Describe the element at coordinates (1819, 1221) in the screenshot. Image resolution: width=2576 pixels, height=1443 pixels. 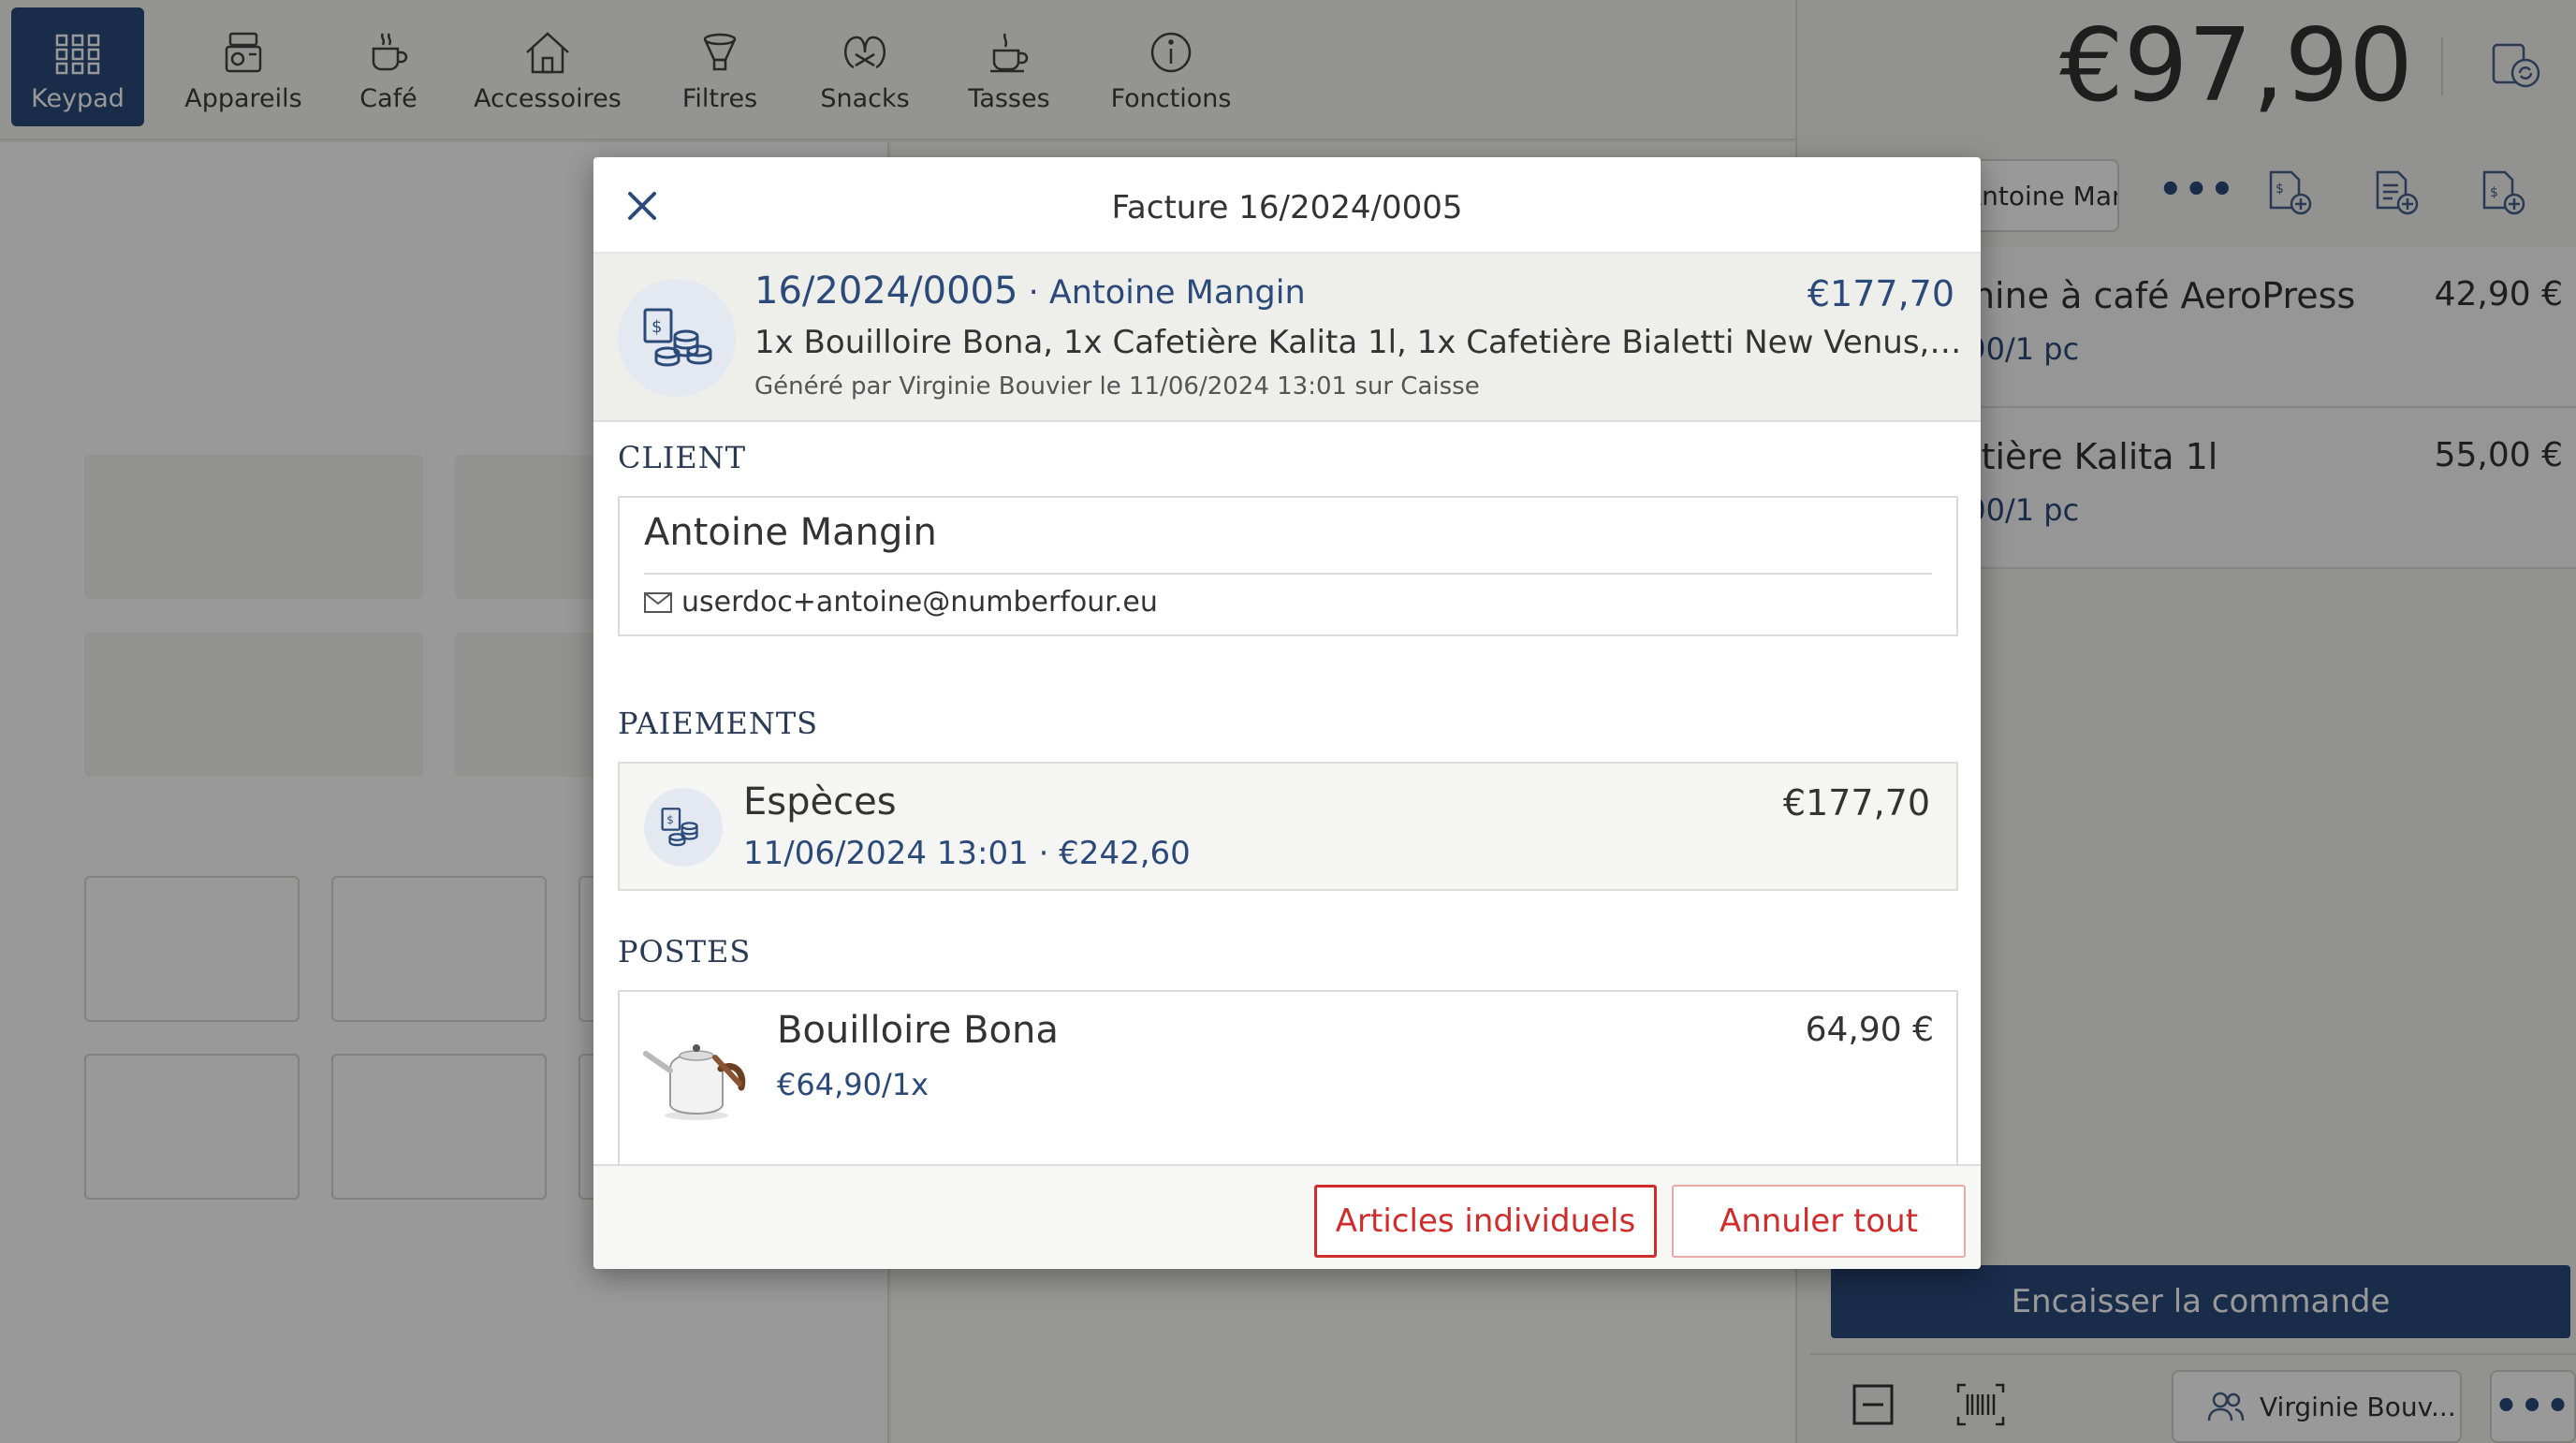
I see `cancel-all-button: Annuler tout` at that location.